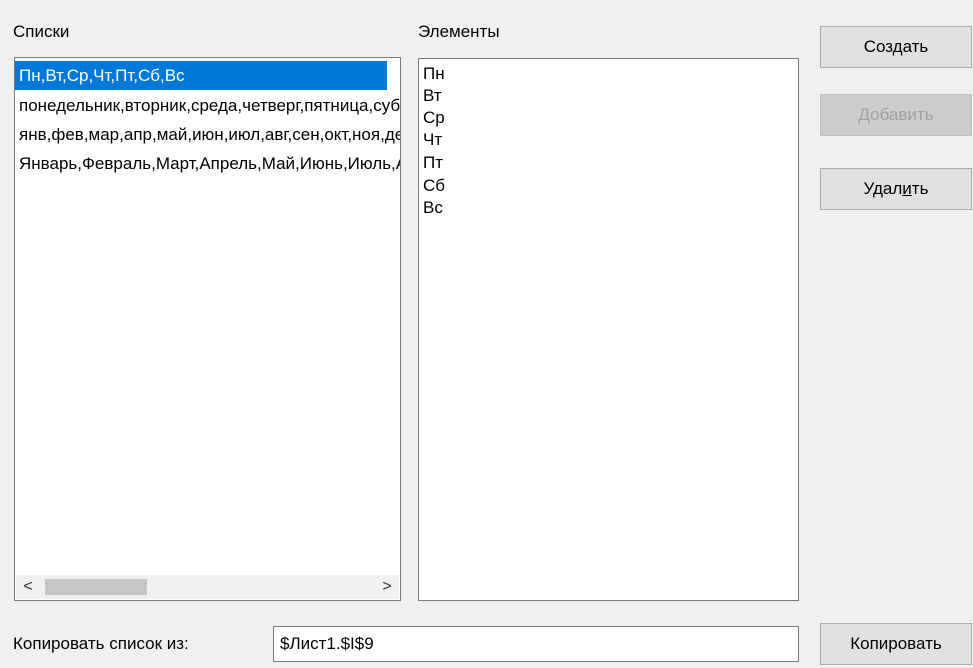  Describe the element at coordinates (459, 31) in the screenshot. I see `elements-label: Элементы` at that location.